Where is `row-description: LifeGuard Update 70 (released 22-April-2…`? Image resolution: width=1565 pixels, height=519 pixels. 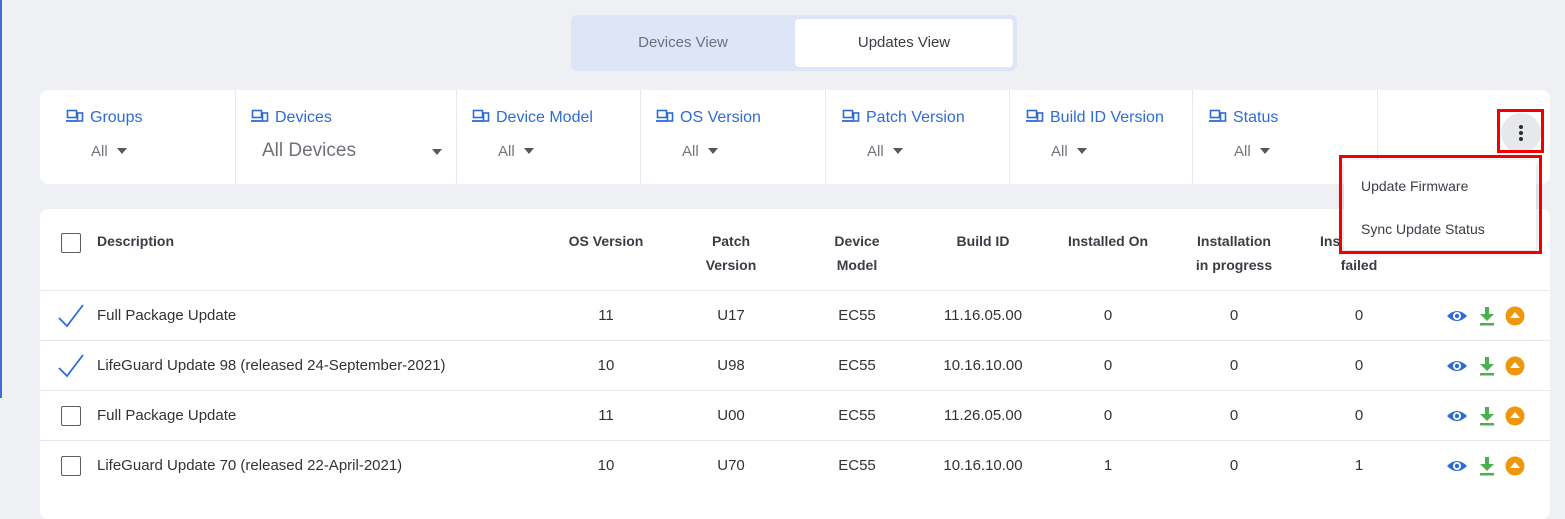 row-description: LifeGuard Update 70 (released 22-April-2… is located at coordinates (250, 465).